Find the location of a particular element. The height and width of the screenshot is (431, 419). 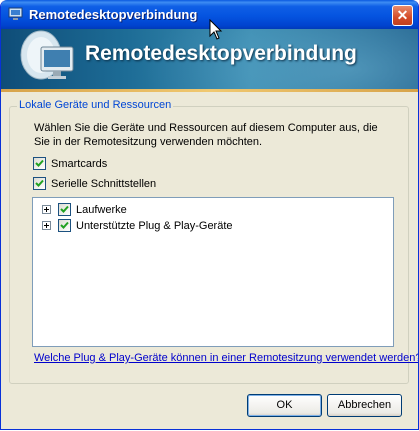

ok-button: OK is located at coordinates (284, 405).